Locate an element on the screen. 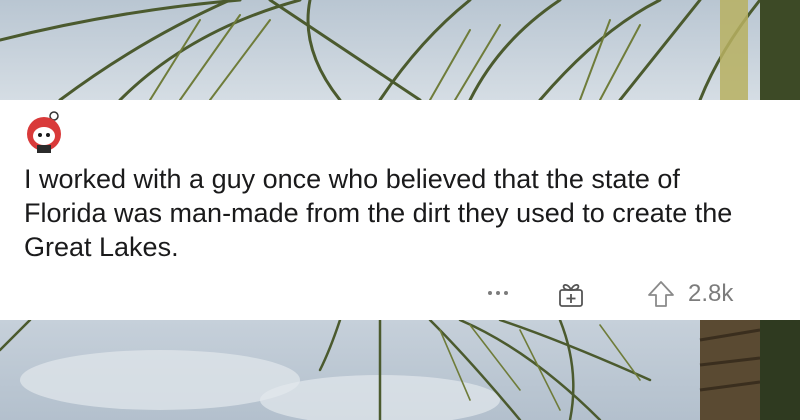  user-avatar is located at coordinates (44, 132).